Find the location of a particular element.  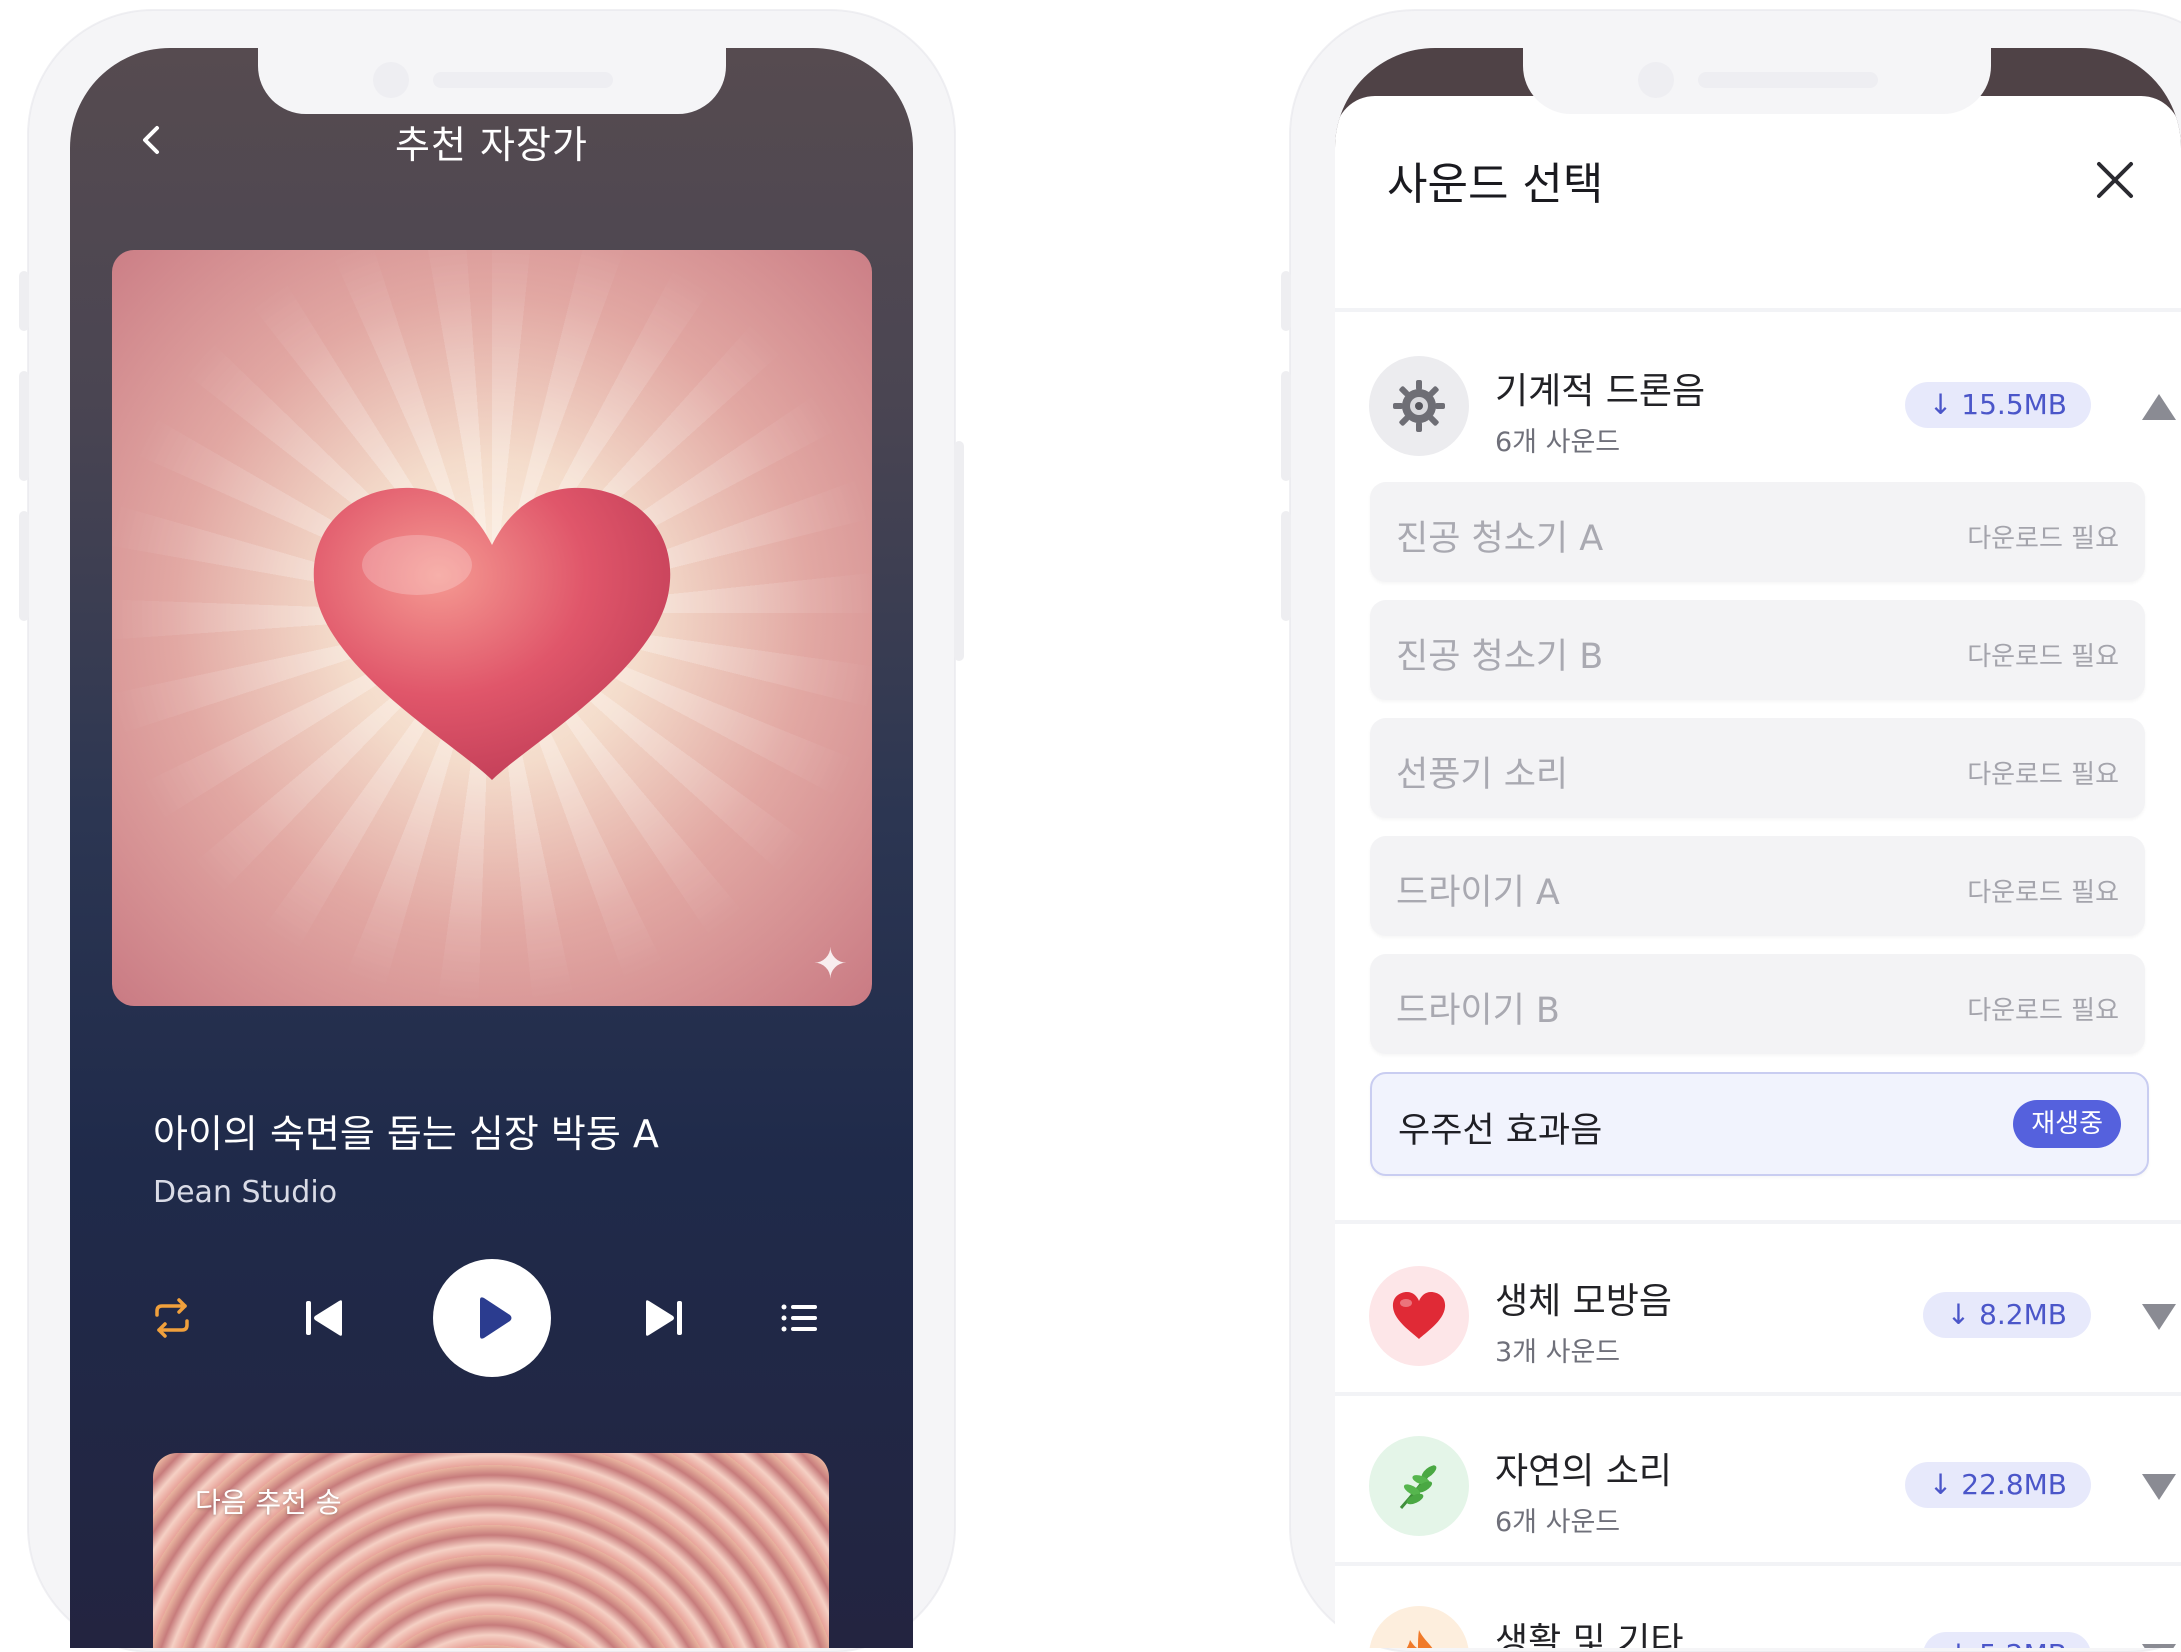

play-circle is located at coordinates (492, 1318).